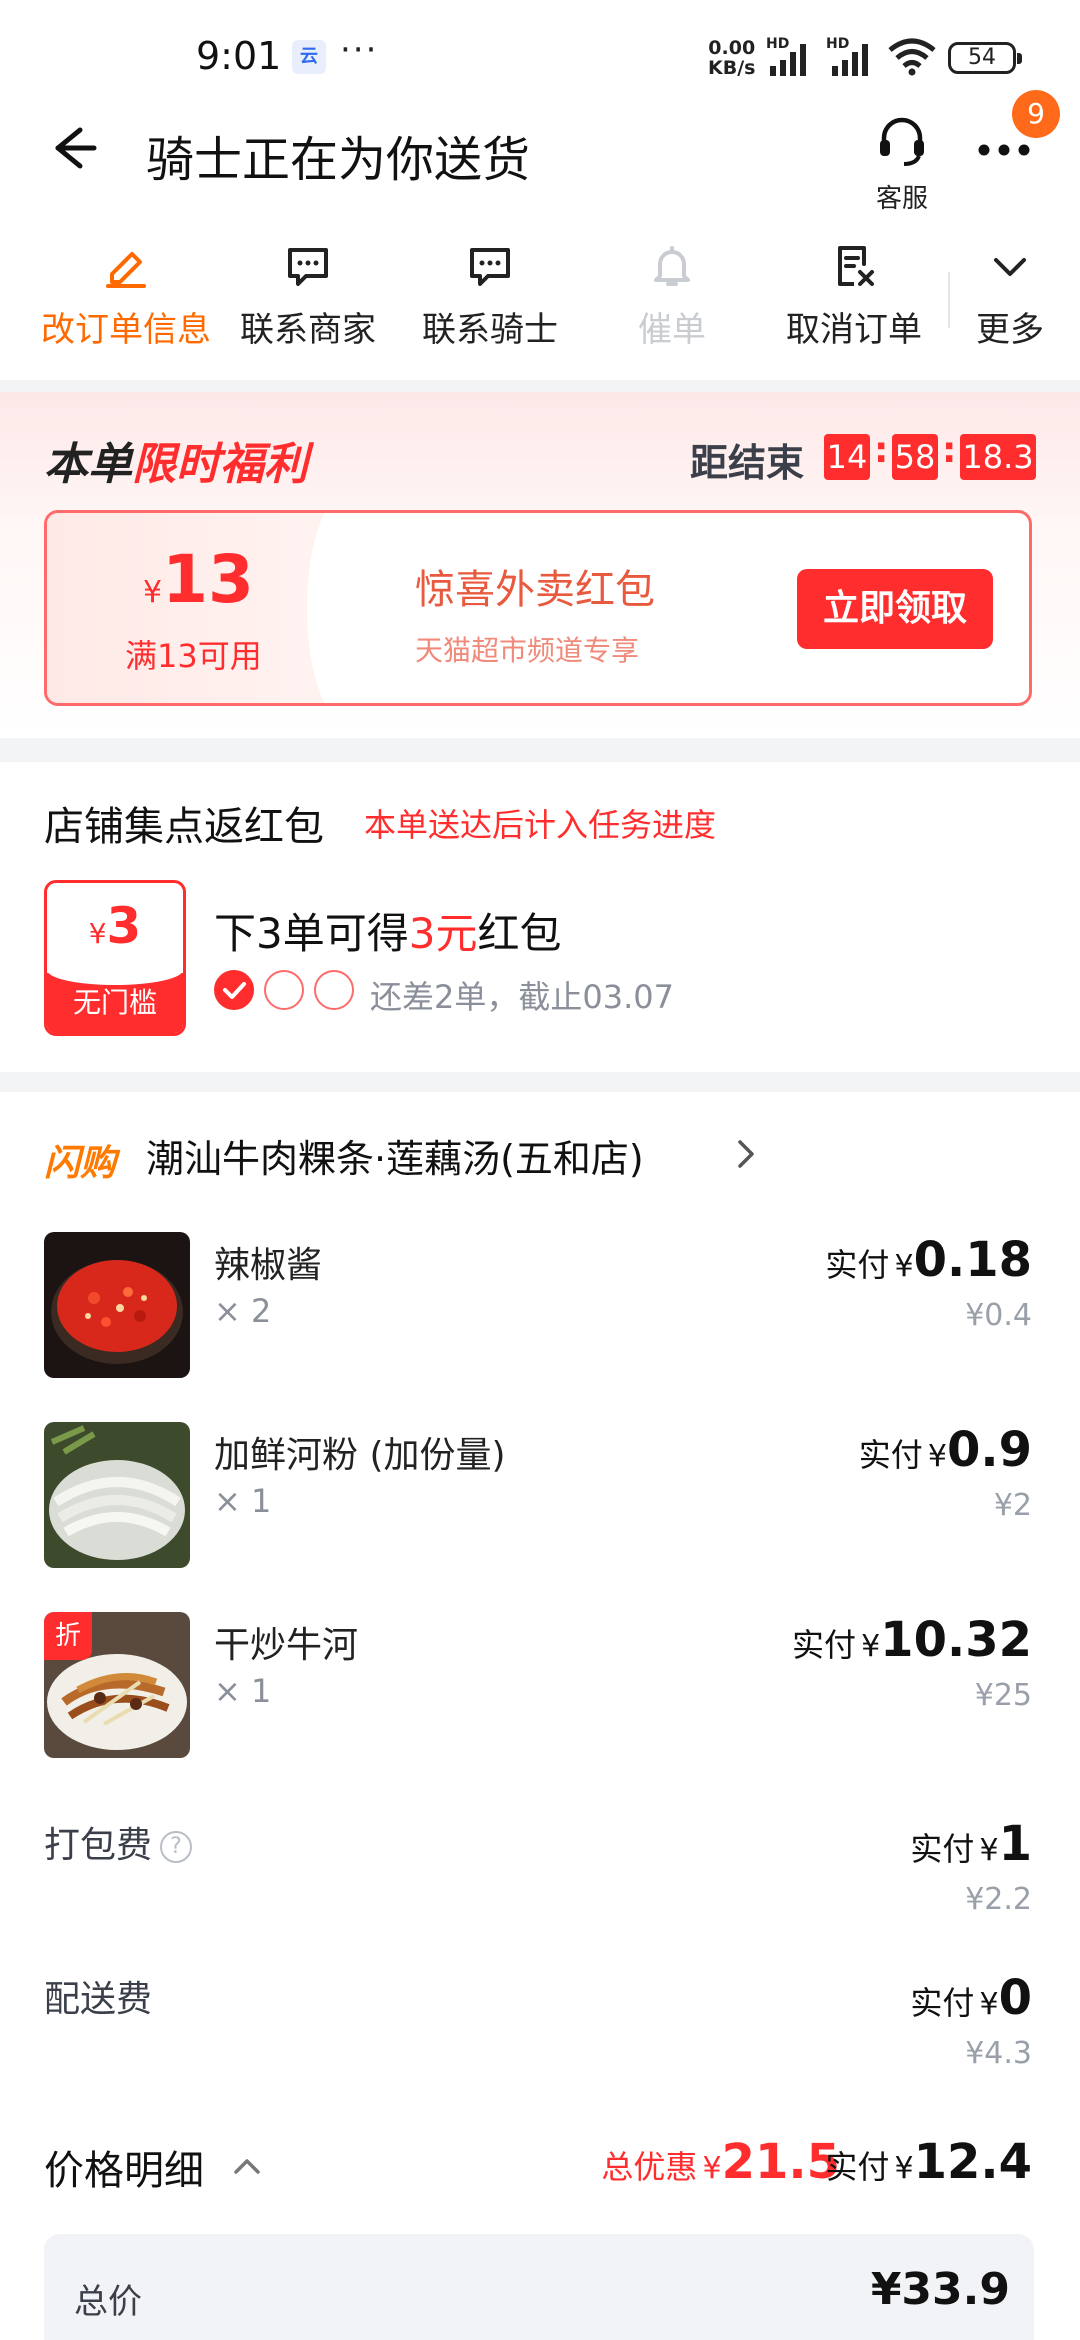 This screenshot has height=2340, width=1080. Describe the element at coordinates (243, 1311) in the screenshot. I see `item-quantity: × 2` at that location.